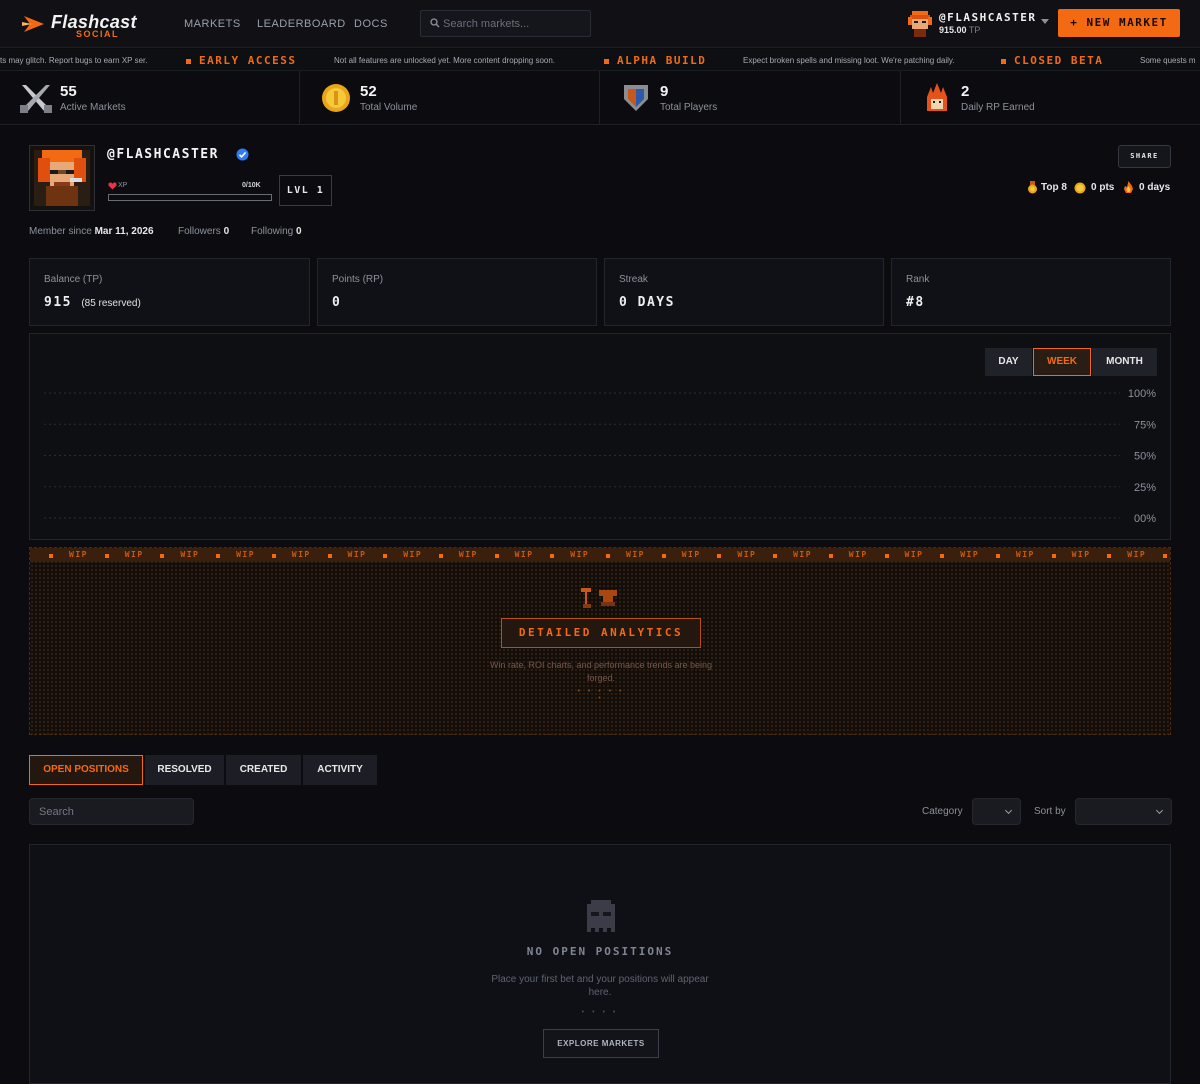 This screenshot has height=1084, width=1200. Describe the element at coordinates (242, 154) in the screenshot. I see `verified-badge-icon` at that location.